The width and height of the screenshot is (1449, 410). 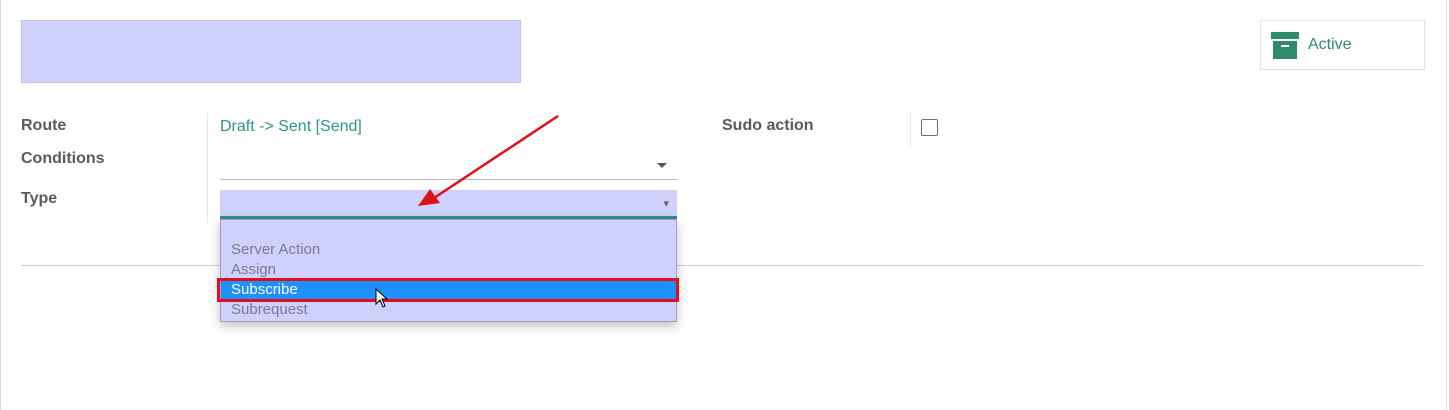 What do you see at coordinates (929, 127) in the screenshot?
I see `sudo-action-checkbox` at bounding box center [929, 127].